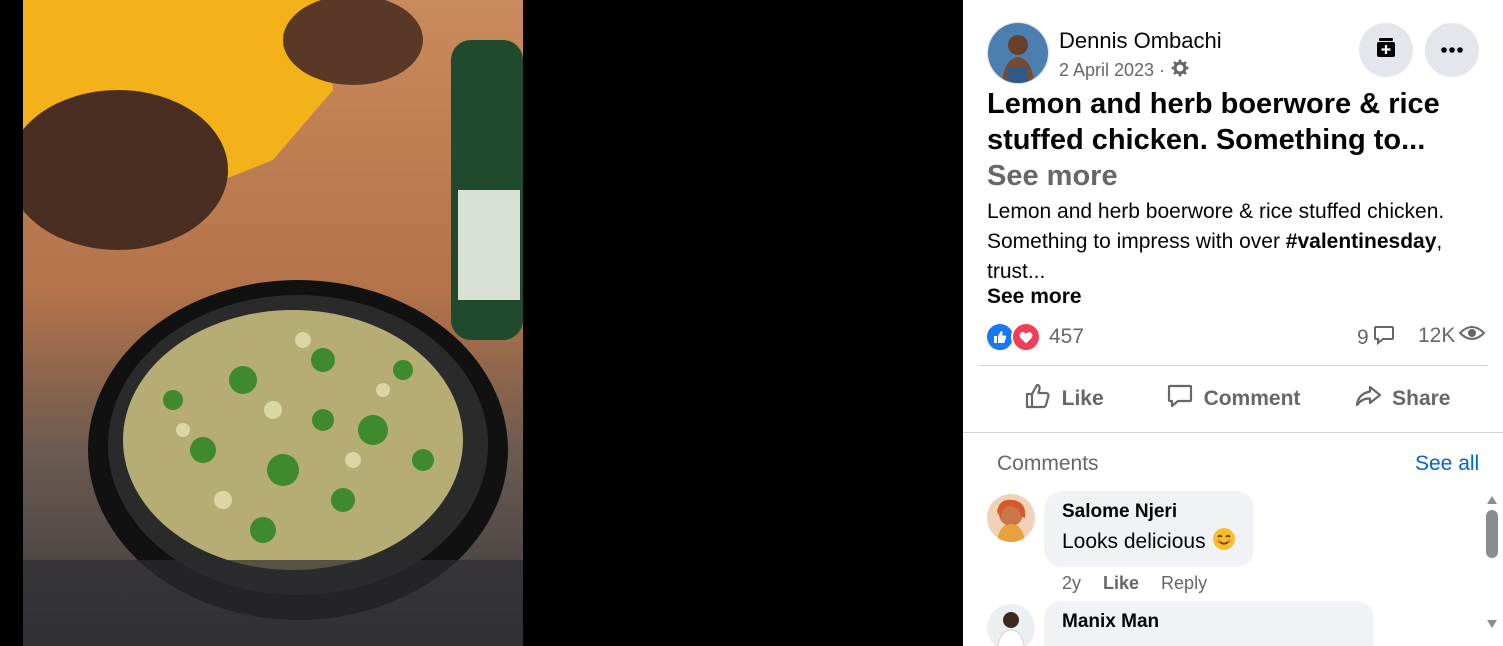 This screenshot has width=1503, height=646. What do you see at coordinates (1052, 176) in the screenshot?
I see `title-see-more-link: See more` at bounding box center [1052, 176].